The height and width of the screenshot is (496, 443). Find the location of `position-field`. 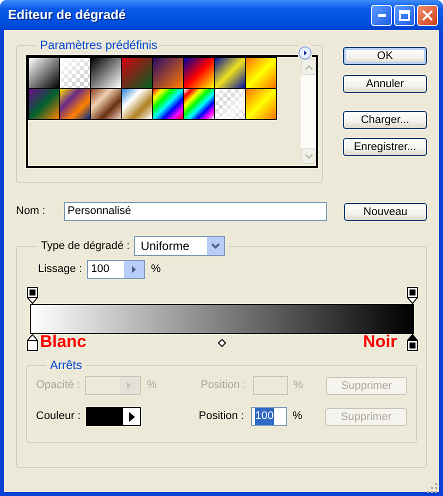

position-field is located at coordinates (270, 386).